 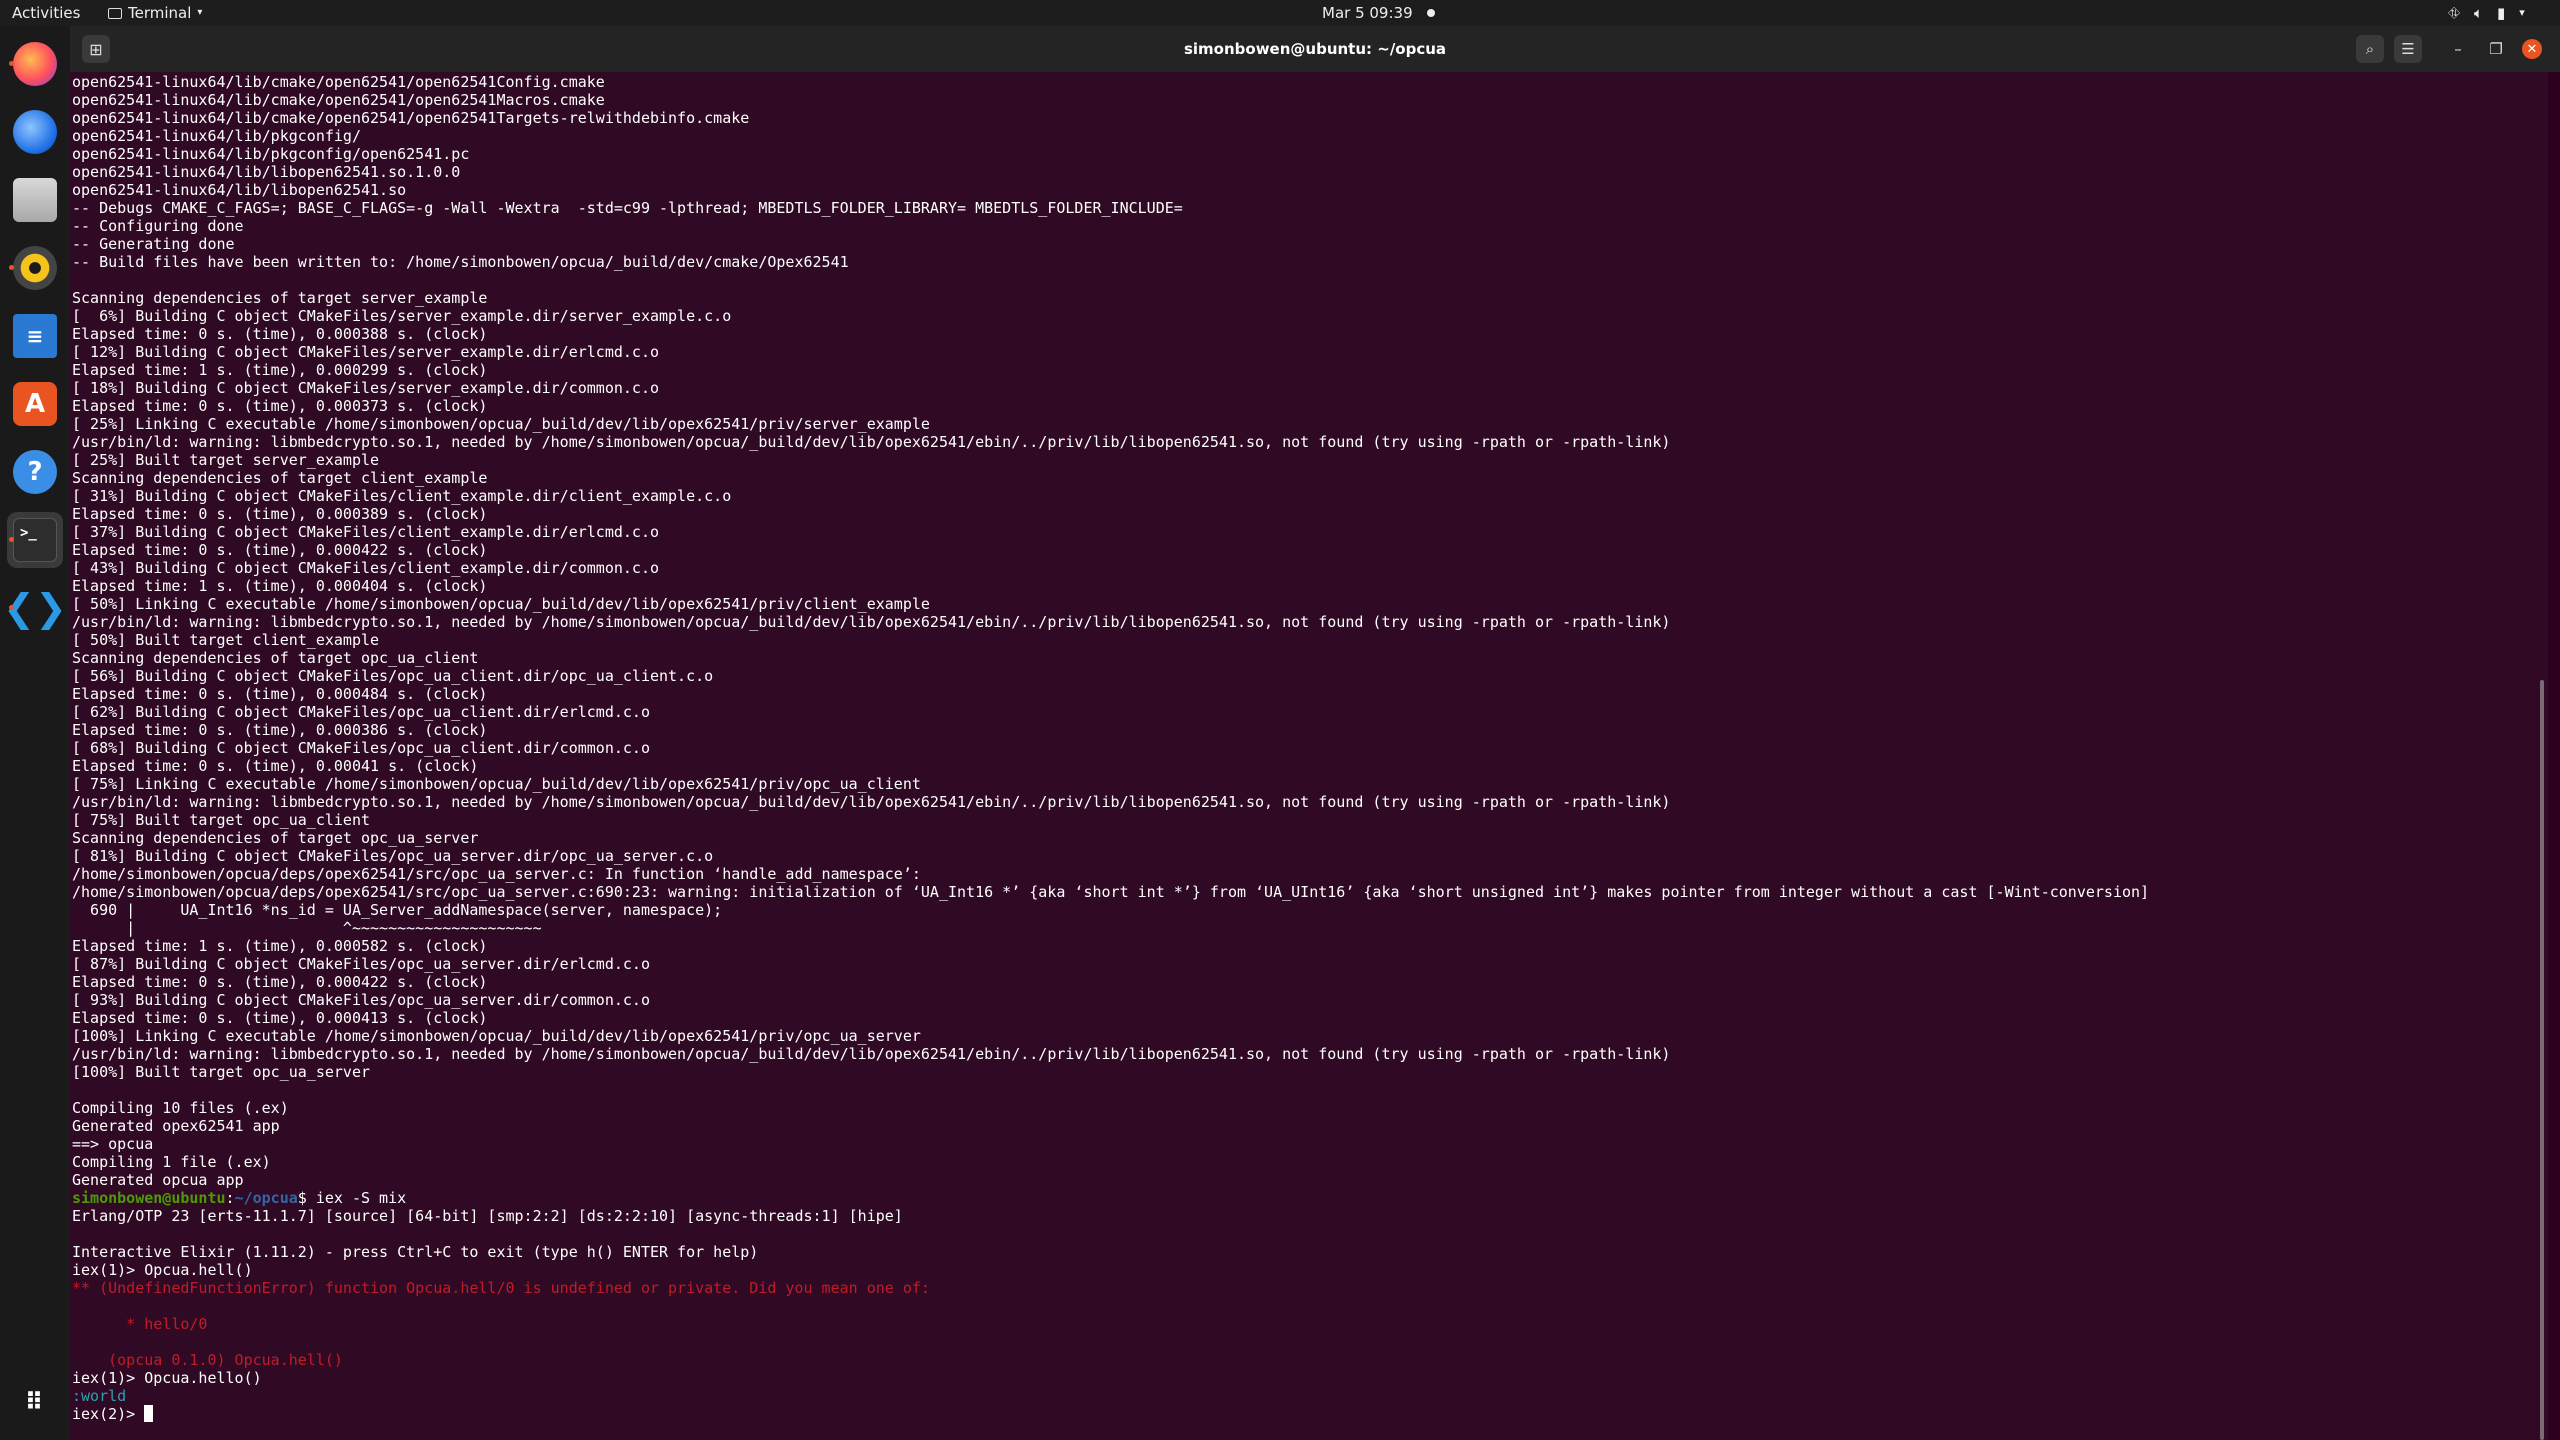 I want to click on terminal-line-text: Generated opcua app, so click(x=158, y=1180).